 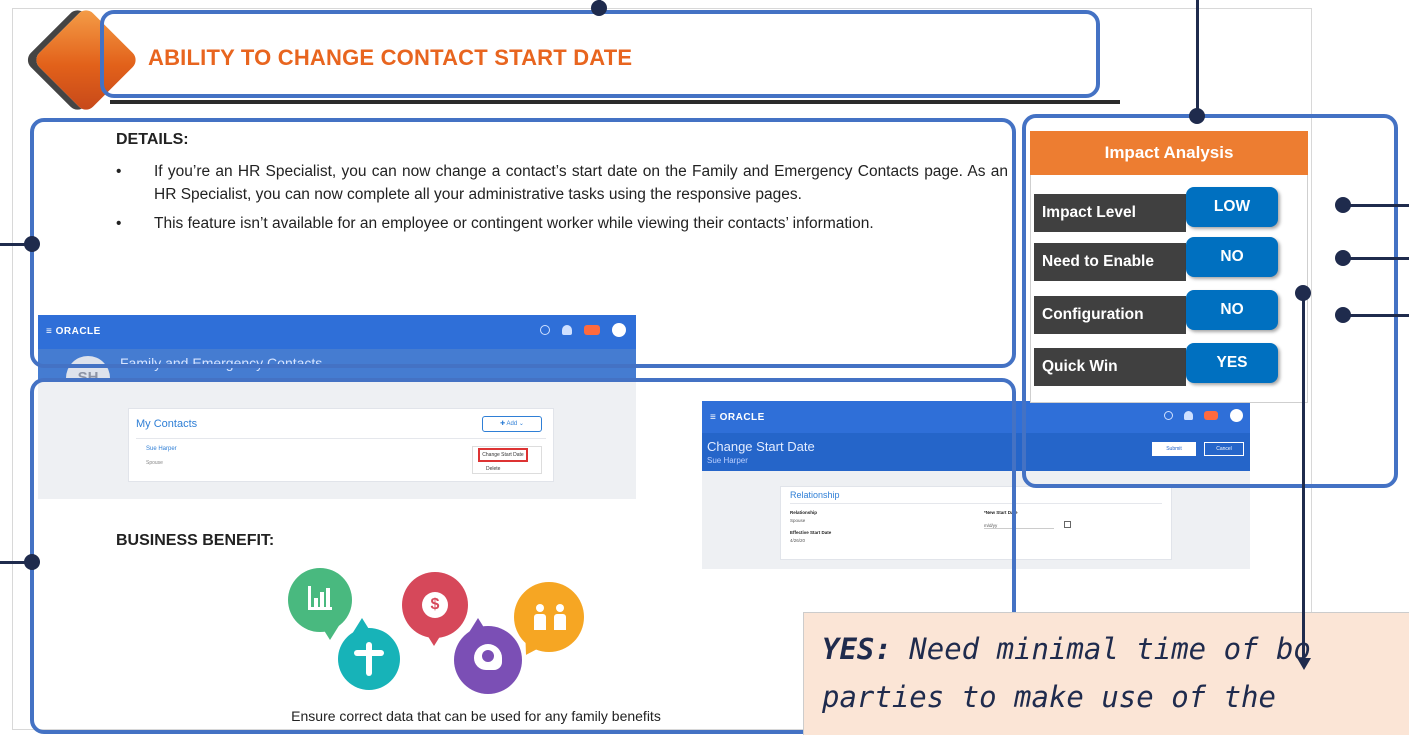 What do you see at coordinates (857, 649) in the screenshot?
I see `tooltip-keyword: YES:` at bounding box center [857, 649].